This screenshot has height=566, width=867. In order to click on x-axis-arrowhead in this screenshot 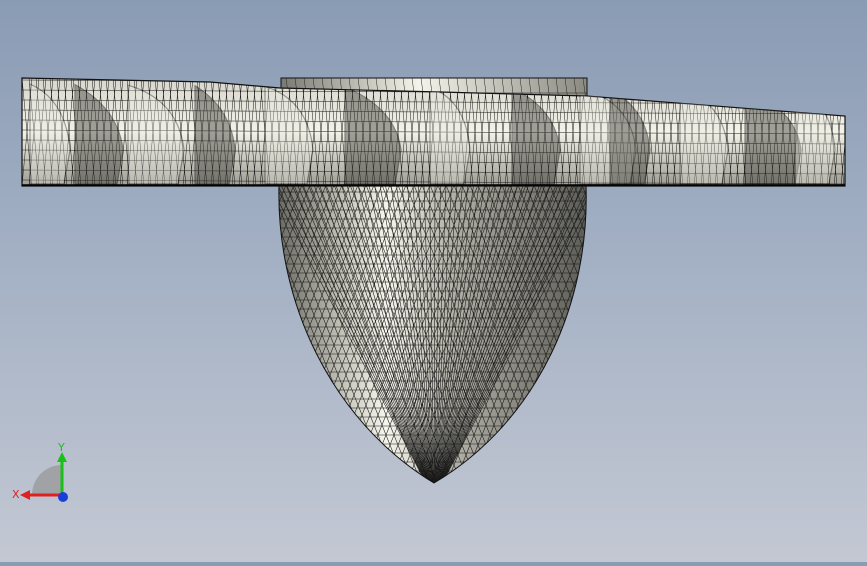, I will do `click(25, 495)`.